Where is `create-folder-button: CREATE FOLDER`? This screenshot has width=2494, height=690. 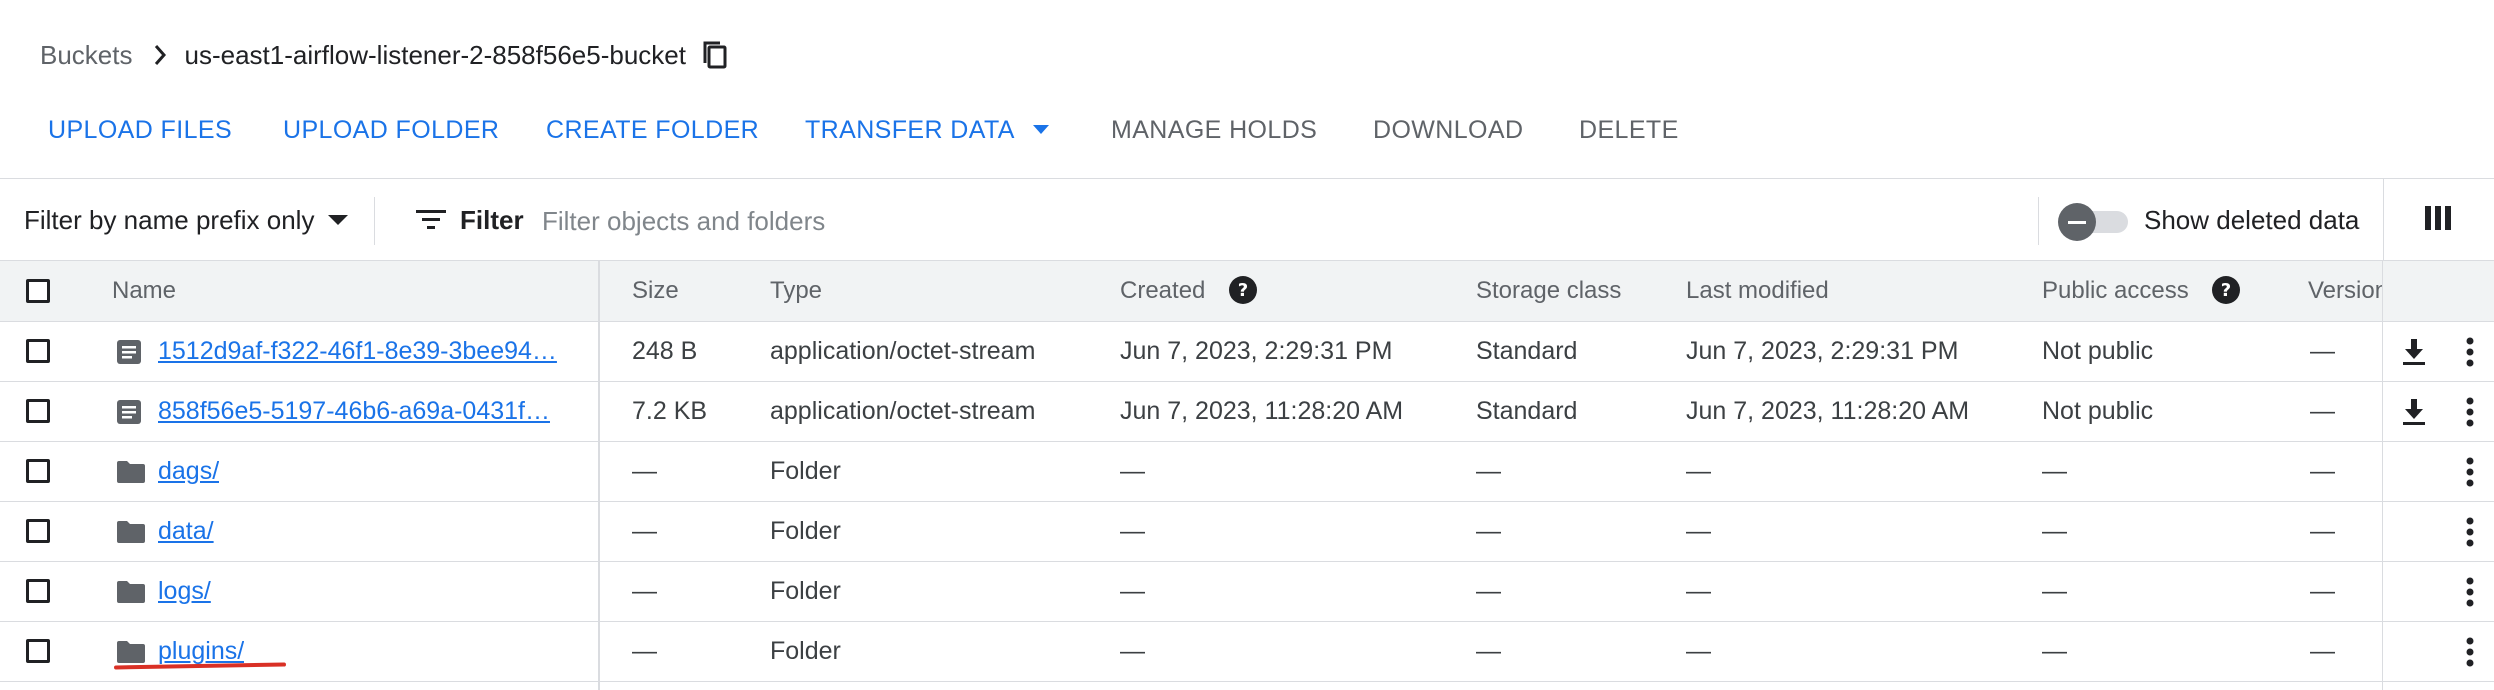
create-folder-button: CREATE FOLDER is located at coordinates (652, 130).